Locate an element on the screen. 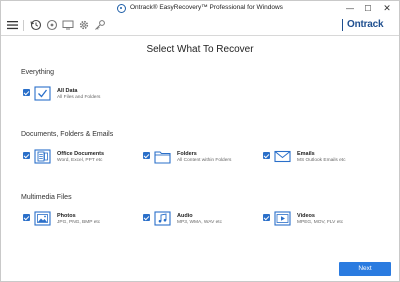 Image resolution: width=400 pixels, height=282 pixels. option-label: Office Documents is located at coordinates (81, 154).